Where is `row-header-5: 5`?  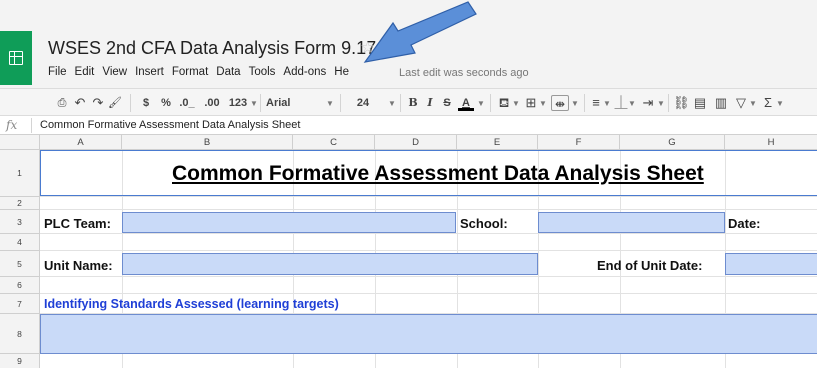
row-header-5: 5 is located at coordinates (20, 264).